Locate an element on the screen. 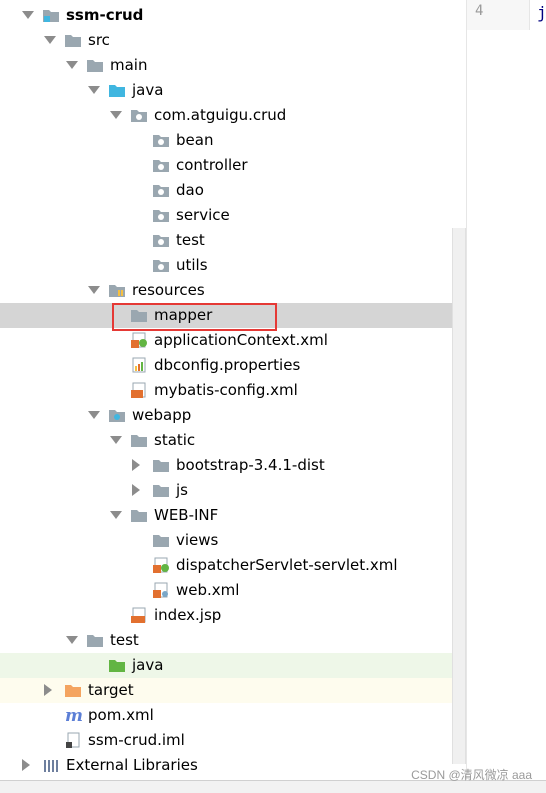 The height and width of the screenshot is (793, 546). tree-item-label: controller is located at coordinates (212, 165).